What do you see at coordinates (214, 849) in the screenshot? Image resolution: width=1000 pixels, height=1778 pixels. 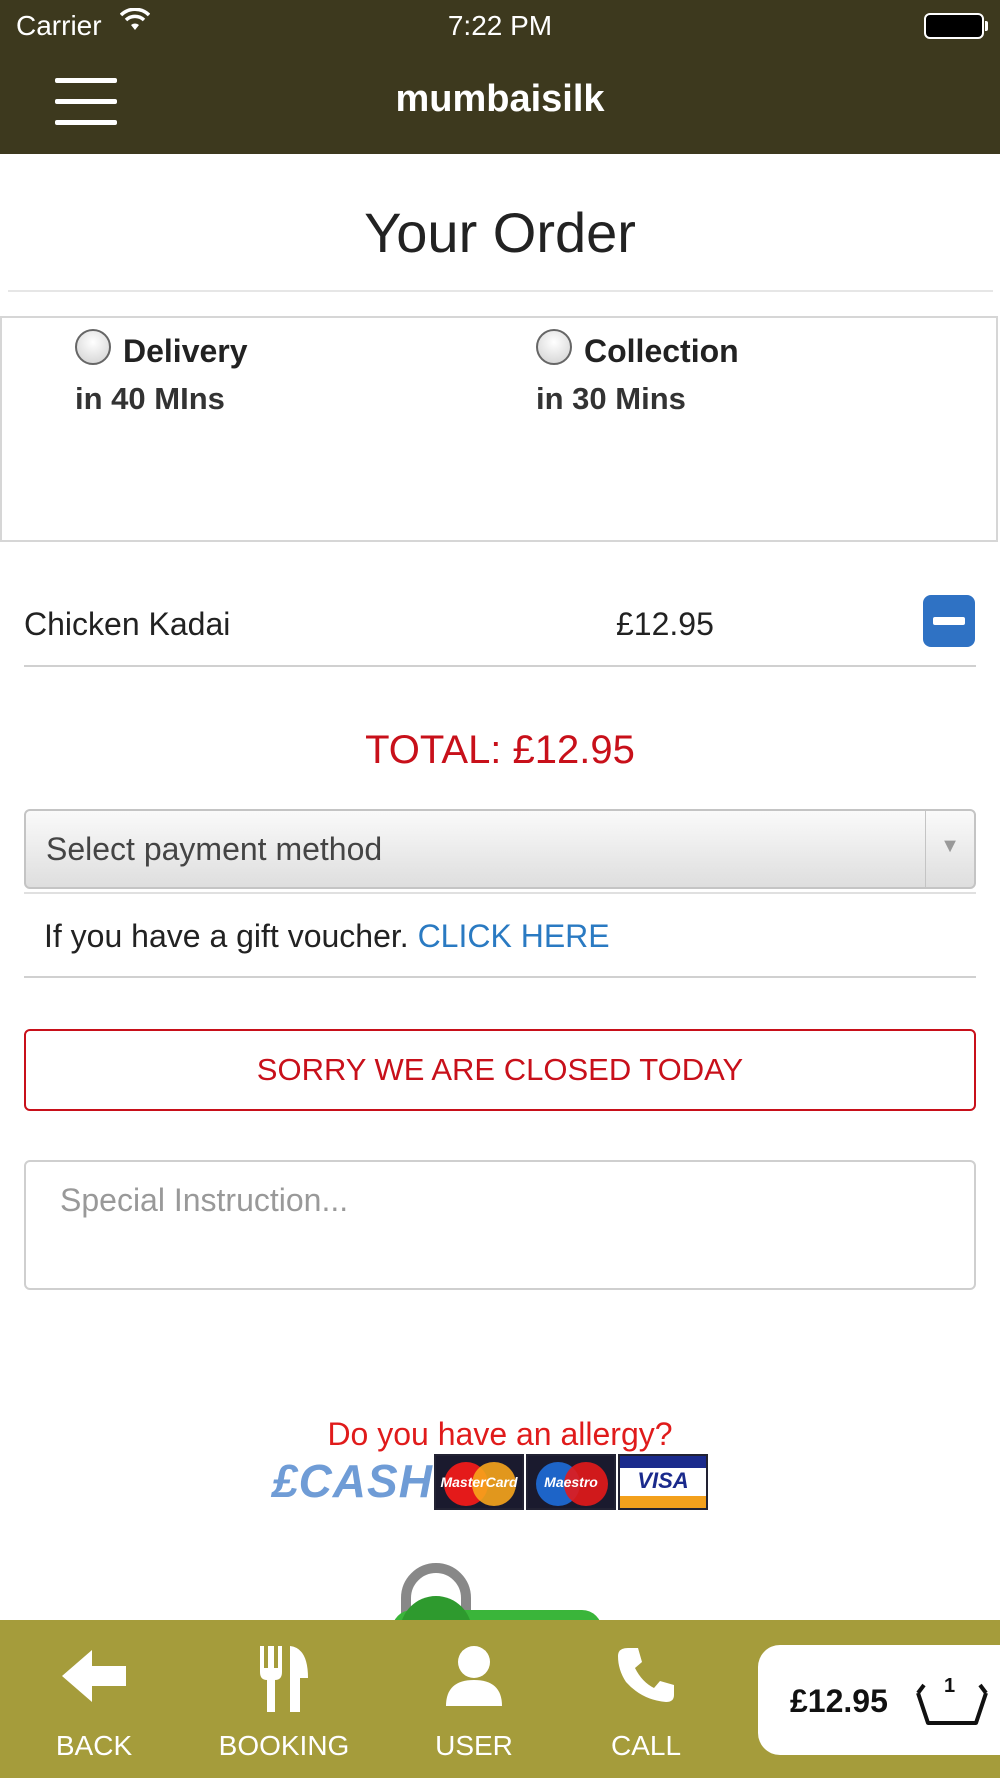 I see `payment-method-placeholder: Select payment method` at bounding box center [214, 849].